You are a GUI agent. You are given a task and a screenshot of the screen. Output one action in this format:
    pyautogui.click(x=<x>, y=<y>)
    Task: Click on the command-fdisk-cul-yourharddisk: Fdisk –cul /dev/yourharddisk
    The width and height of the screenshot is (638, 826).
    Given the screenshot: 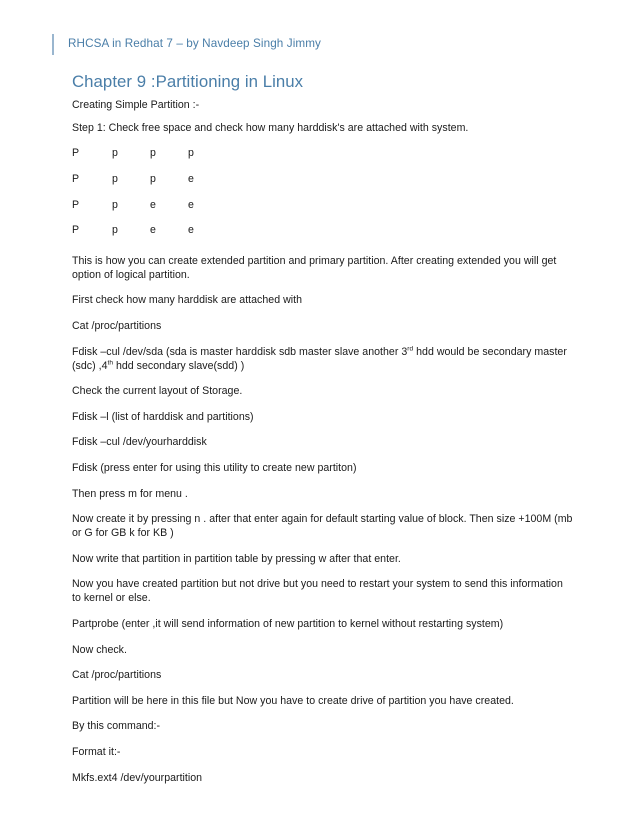 What is the action you would take?
    pyautogui.click(x=139, y=442)
    